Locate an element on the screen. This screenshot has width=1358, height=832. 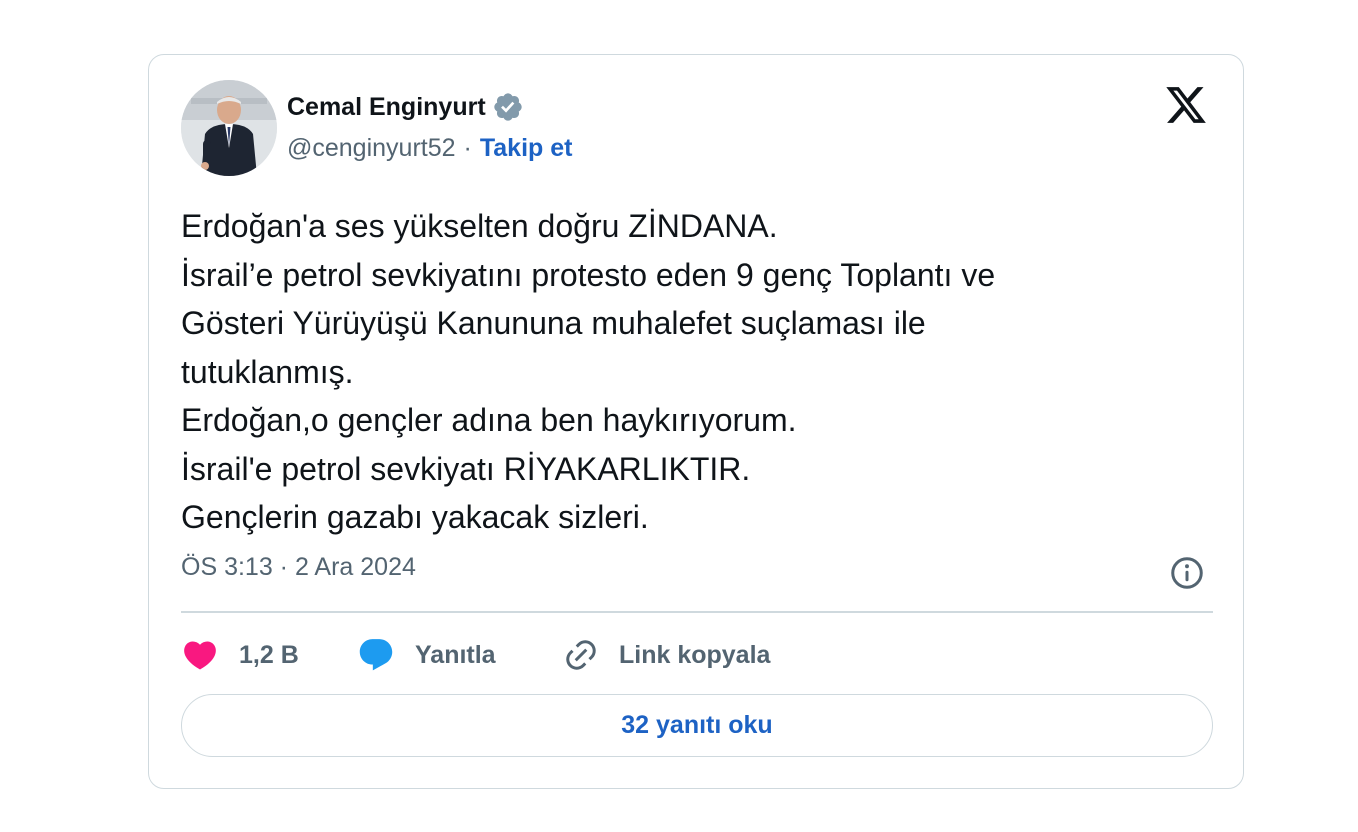
copy-link-label: Link kopyala is located at coordinates (695, 654).